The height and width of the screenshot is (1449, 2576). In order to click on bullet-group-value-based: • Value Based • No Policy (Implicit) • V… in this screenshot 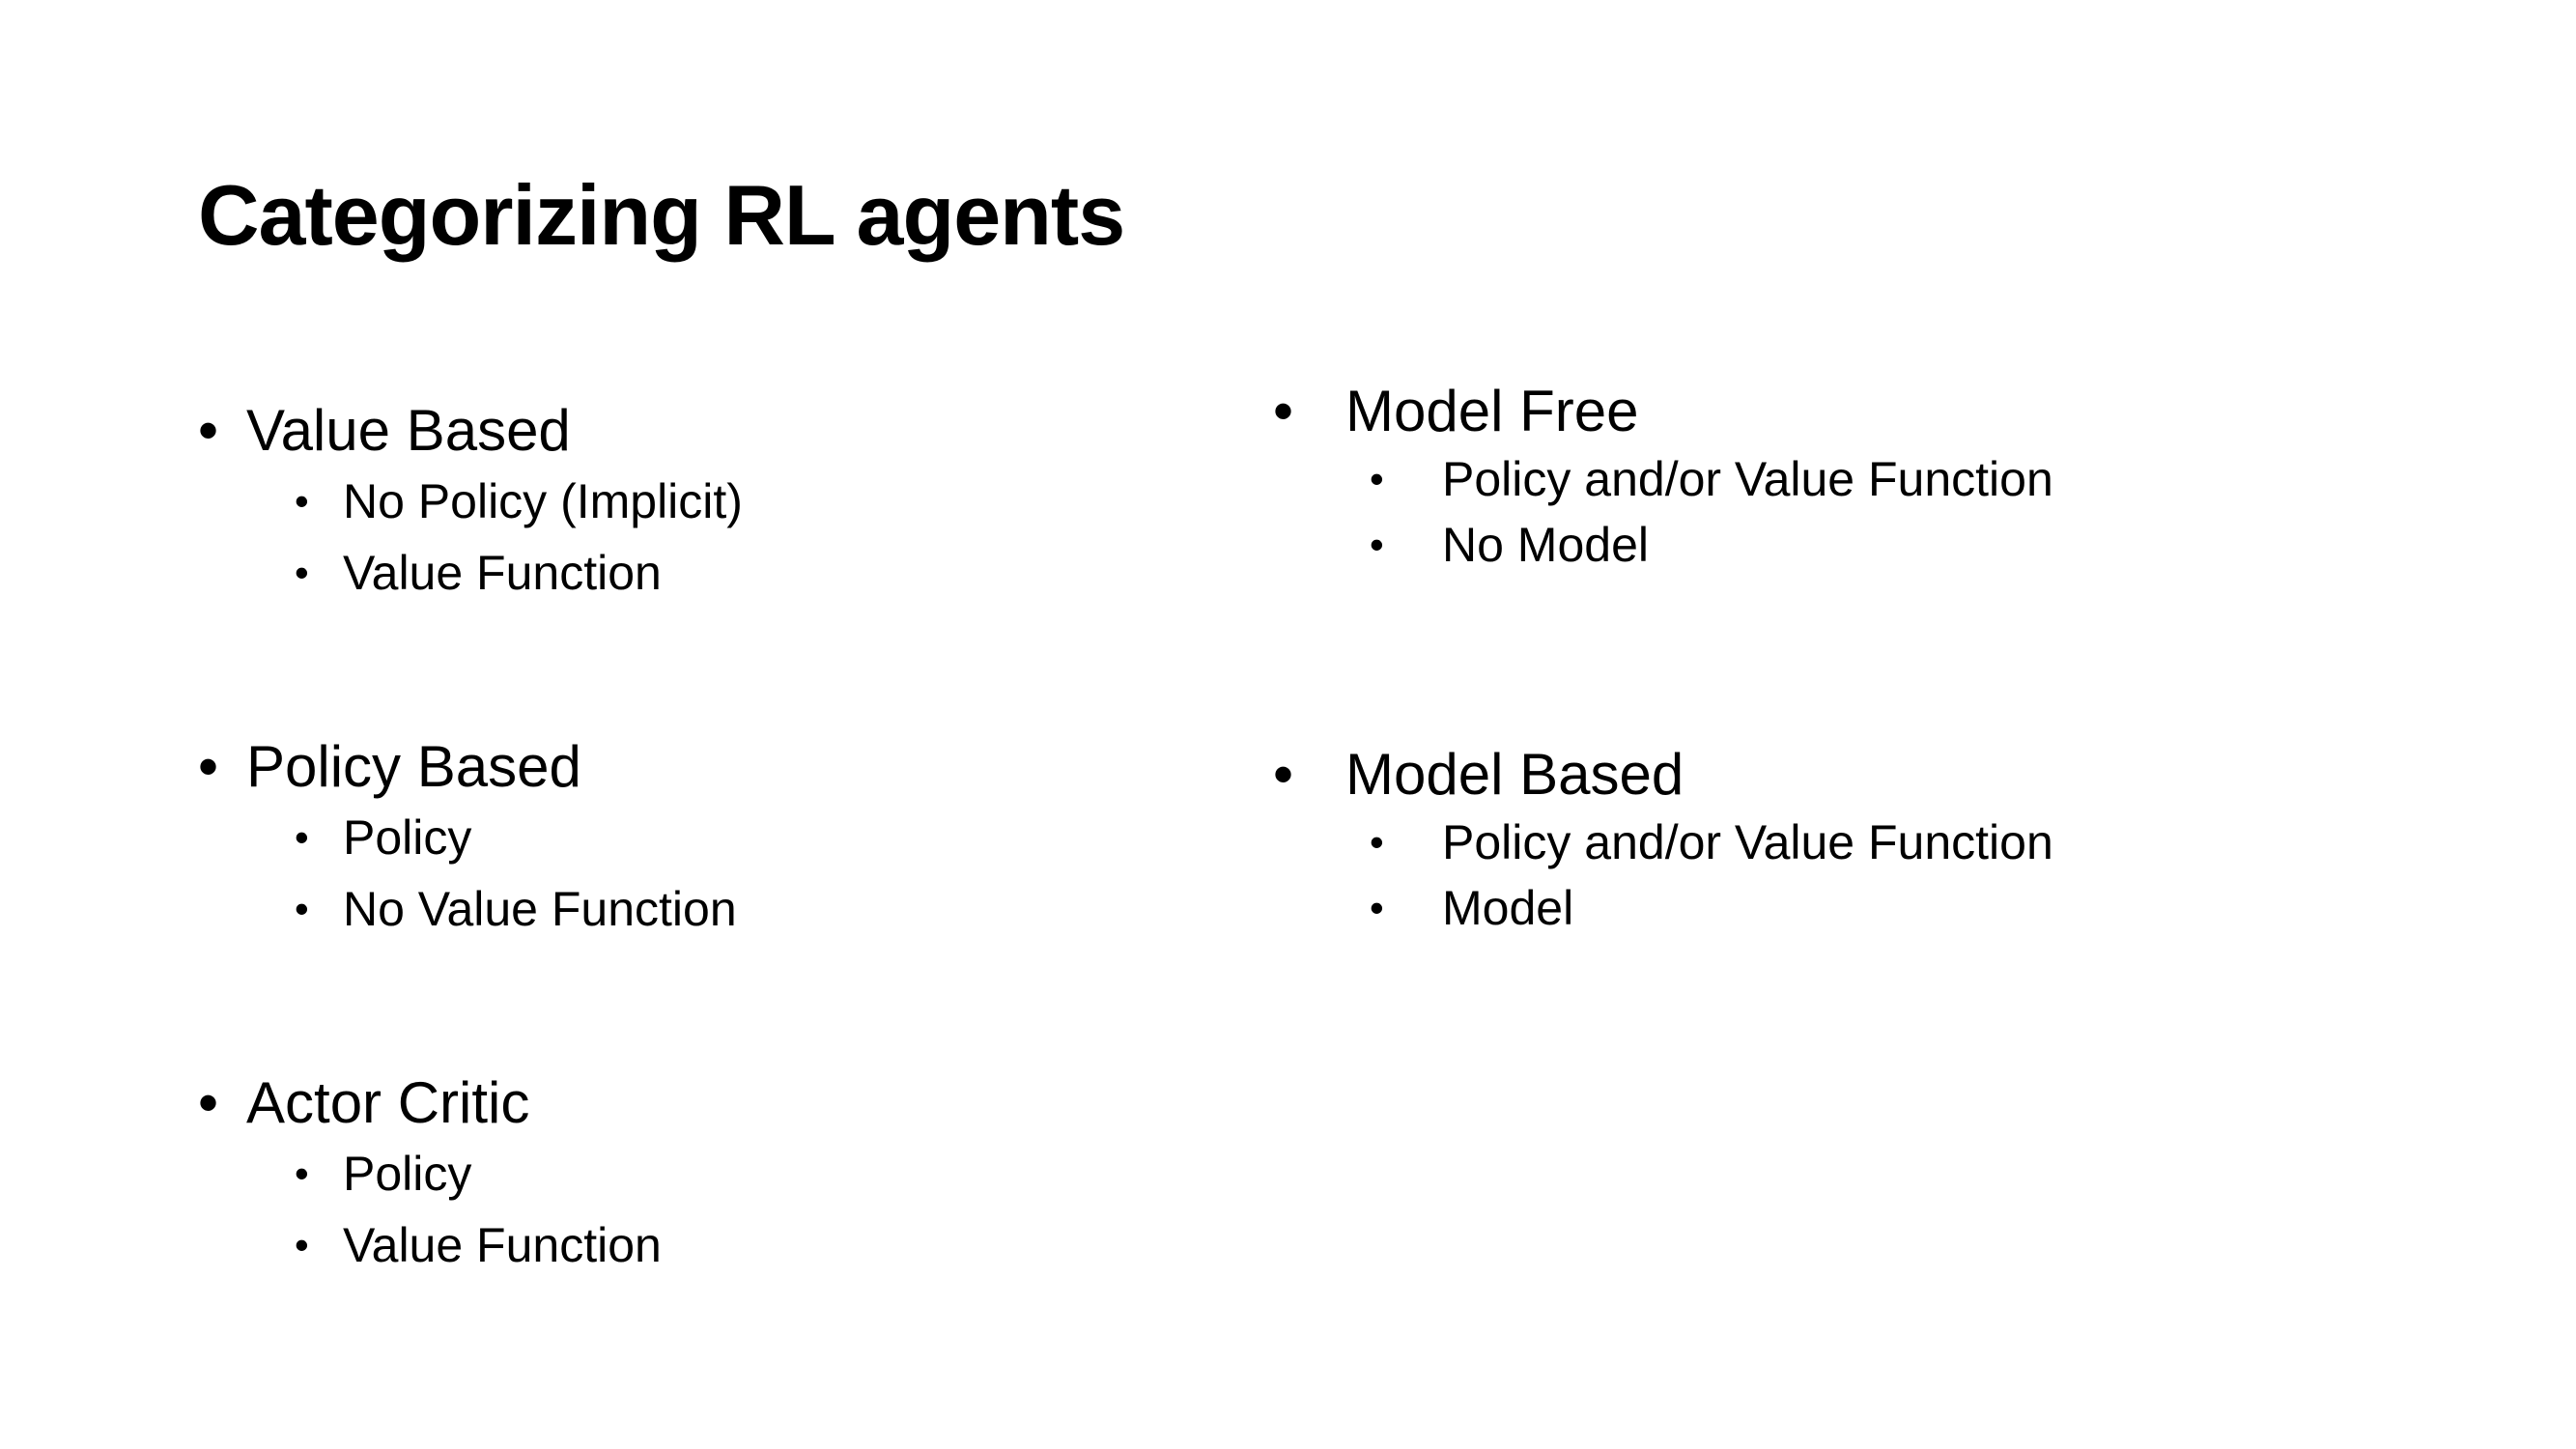, I will do `click(681, 502)`.